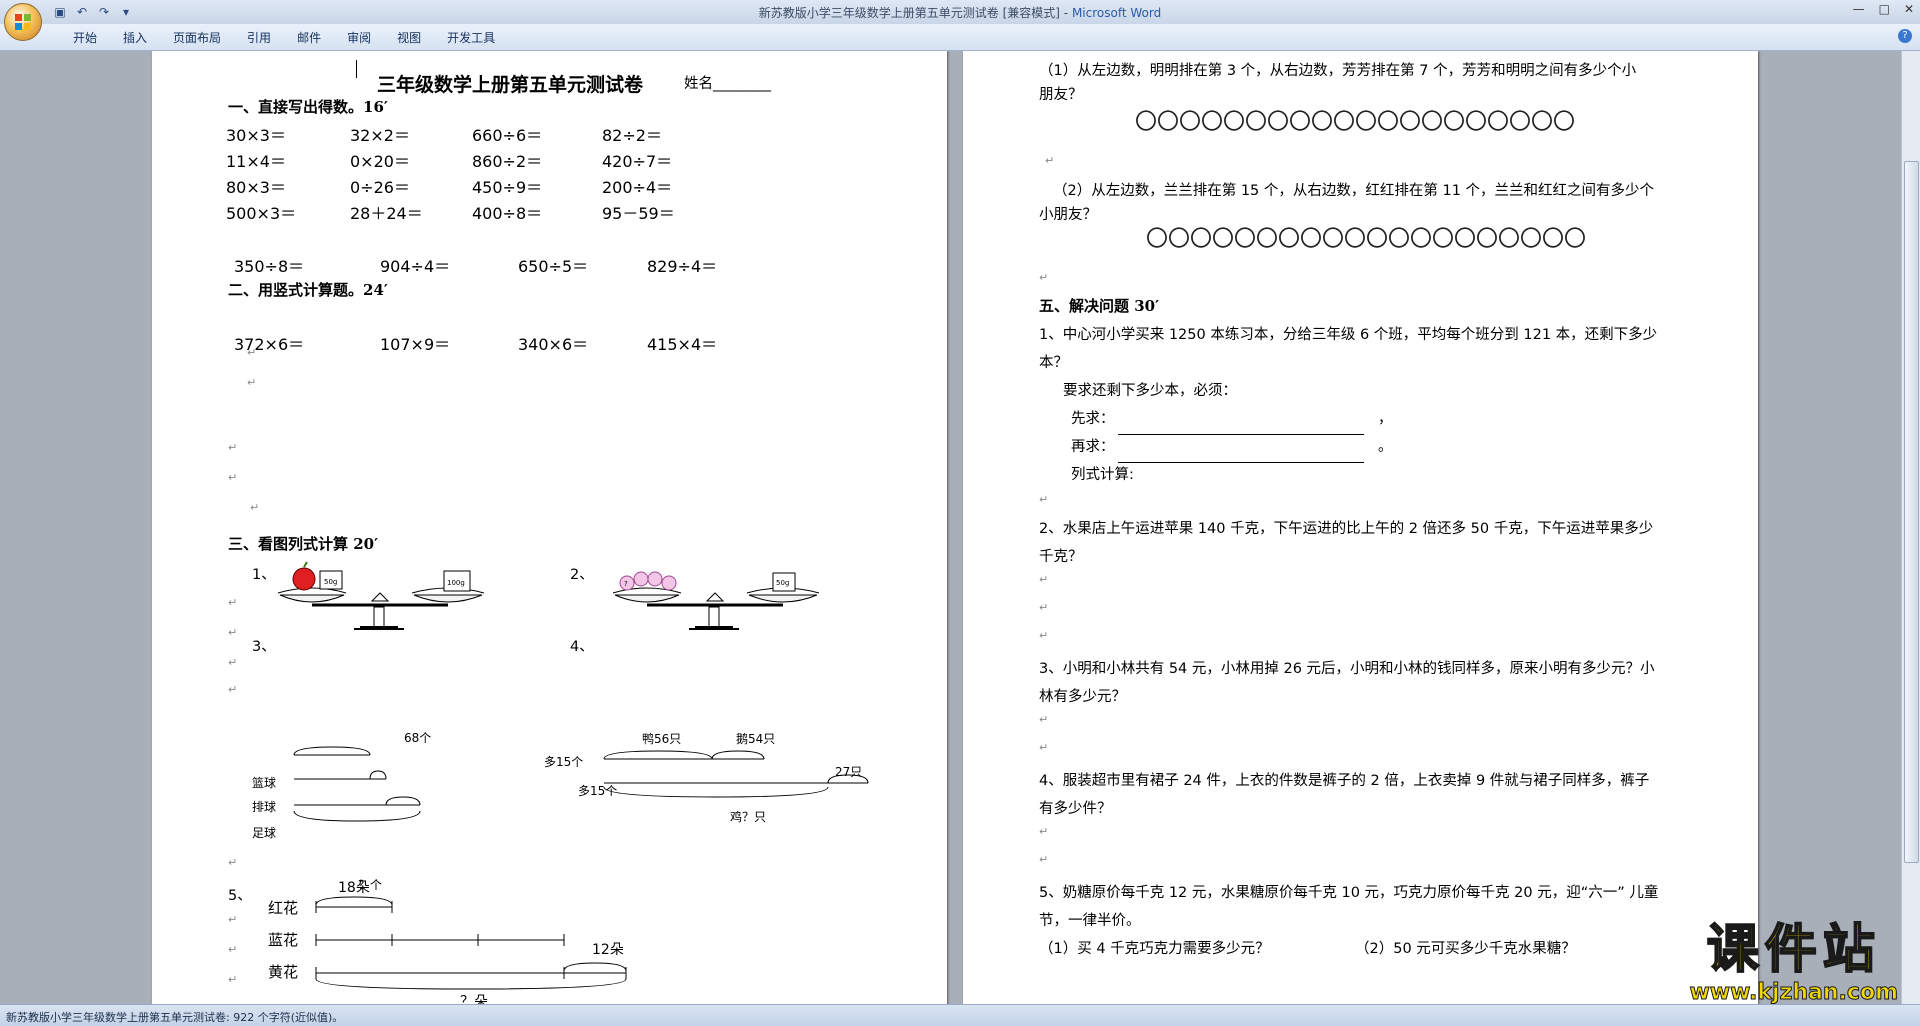 The image size is (1920, 1026). What do you see at coordinates (637, 187) in the screenshot?
I see `sec1-problem: 200÷4＝` at bounding box center [637, 187].